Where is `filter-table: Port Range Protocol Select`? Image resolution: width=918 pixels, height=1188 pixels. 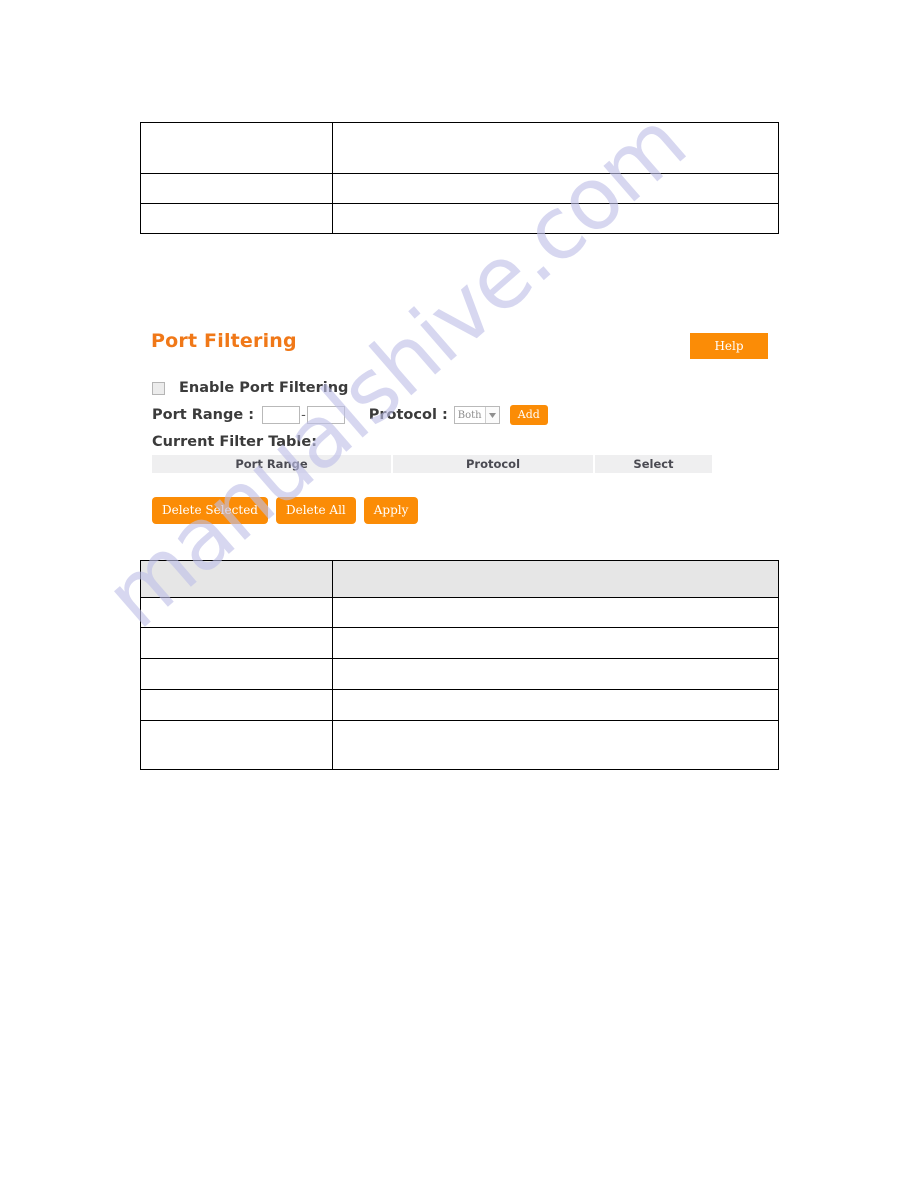
filter-table: Port Range Protocol Select is located at coordinates (432, 464).